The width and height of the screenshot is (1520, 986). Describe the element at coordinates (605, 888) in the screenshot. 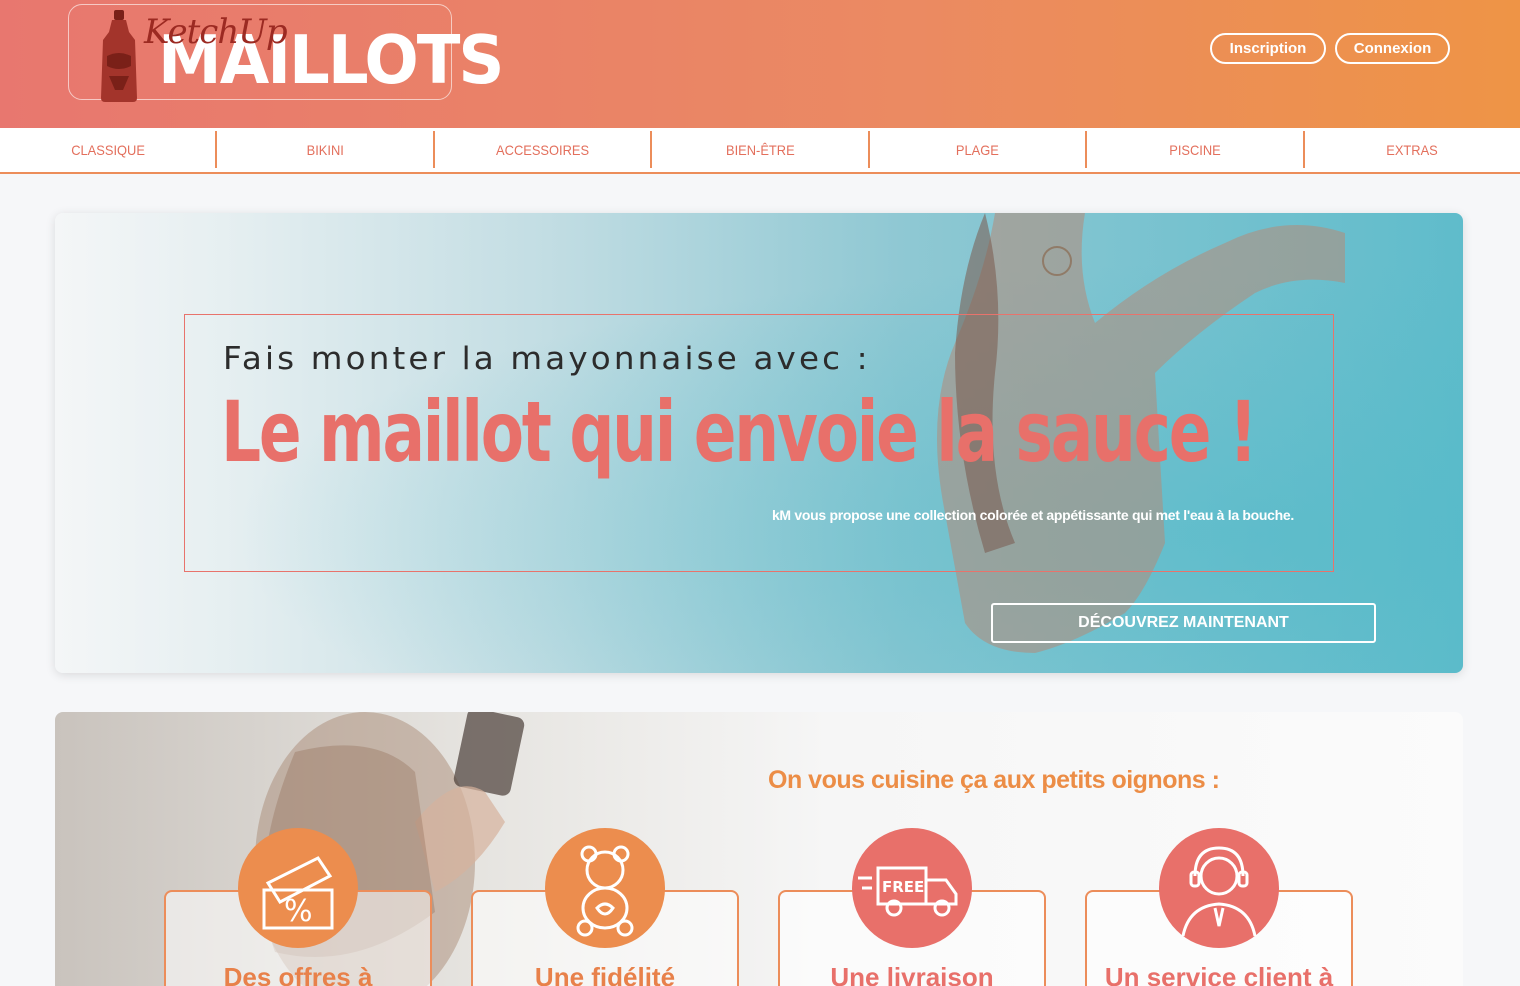

I see `teddy-bear-icon` at that location.